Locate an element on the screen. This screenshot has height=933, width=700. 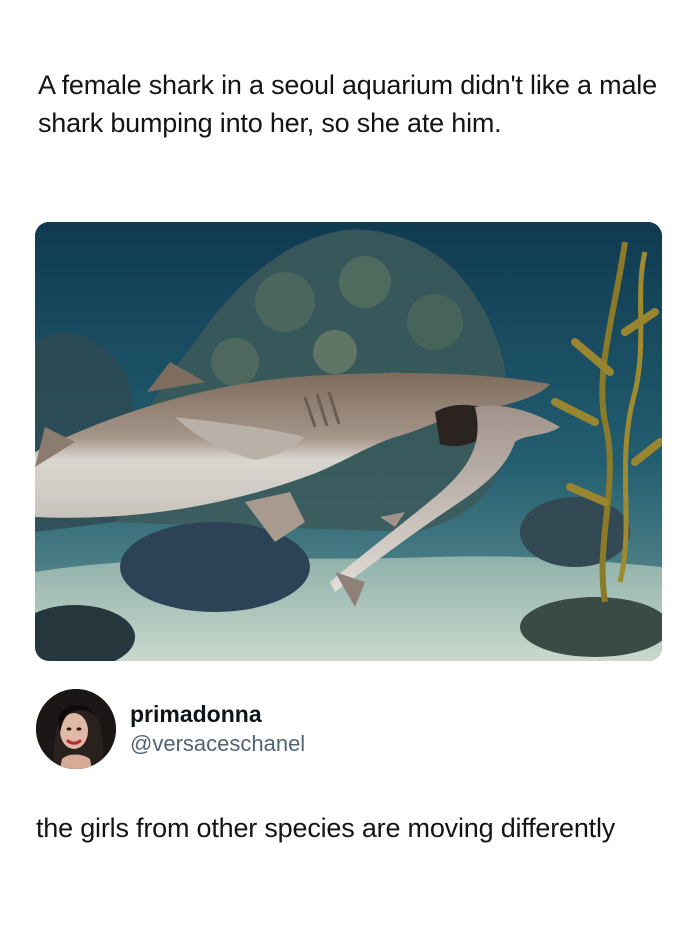
avatar is located at coordinates (76, 729).